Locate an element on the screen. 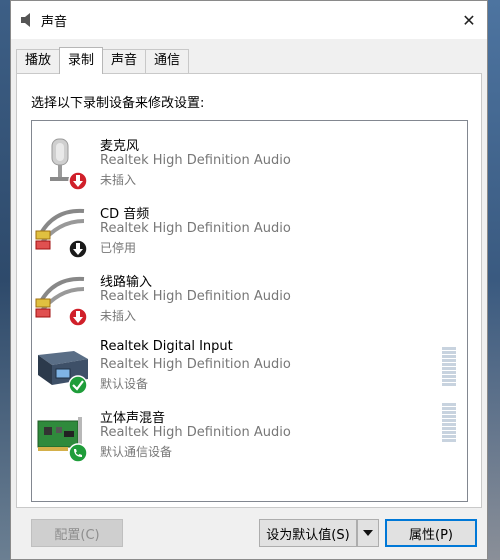 The width and height of the screenshot is (500, 560). window-title: 声音 is located at coordinates (54, 22).